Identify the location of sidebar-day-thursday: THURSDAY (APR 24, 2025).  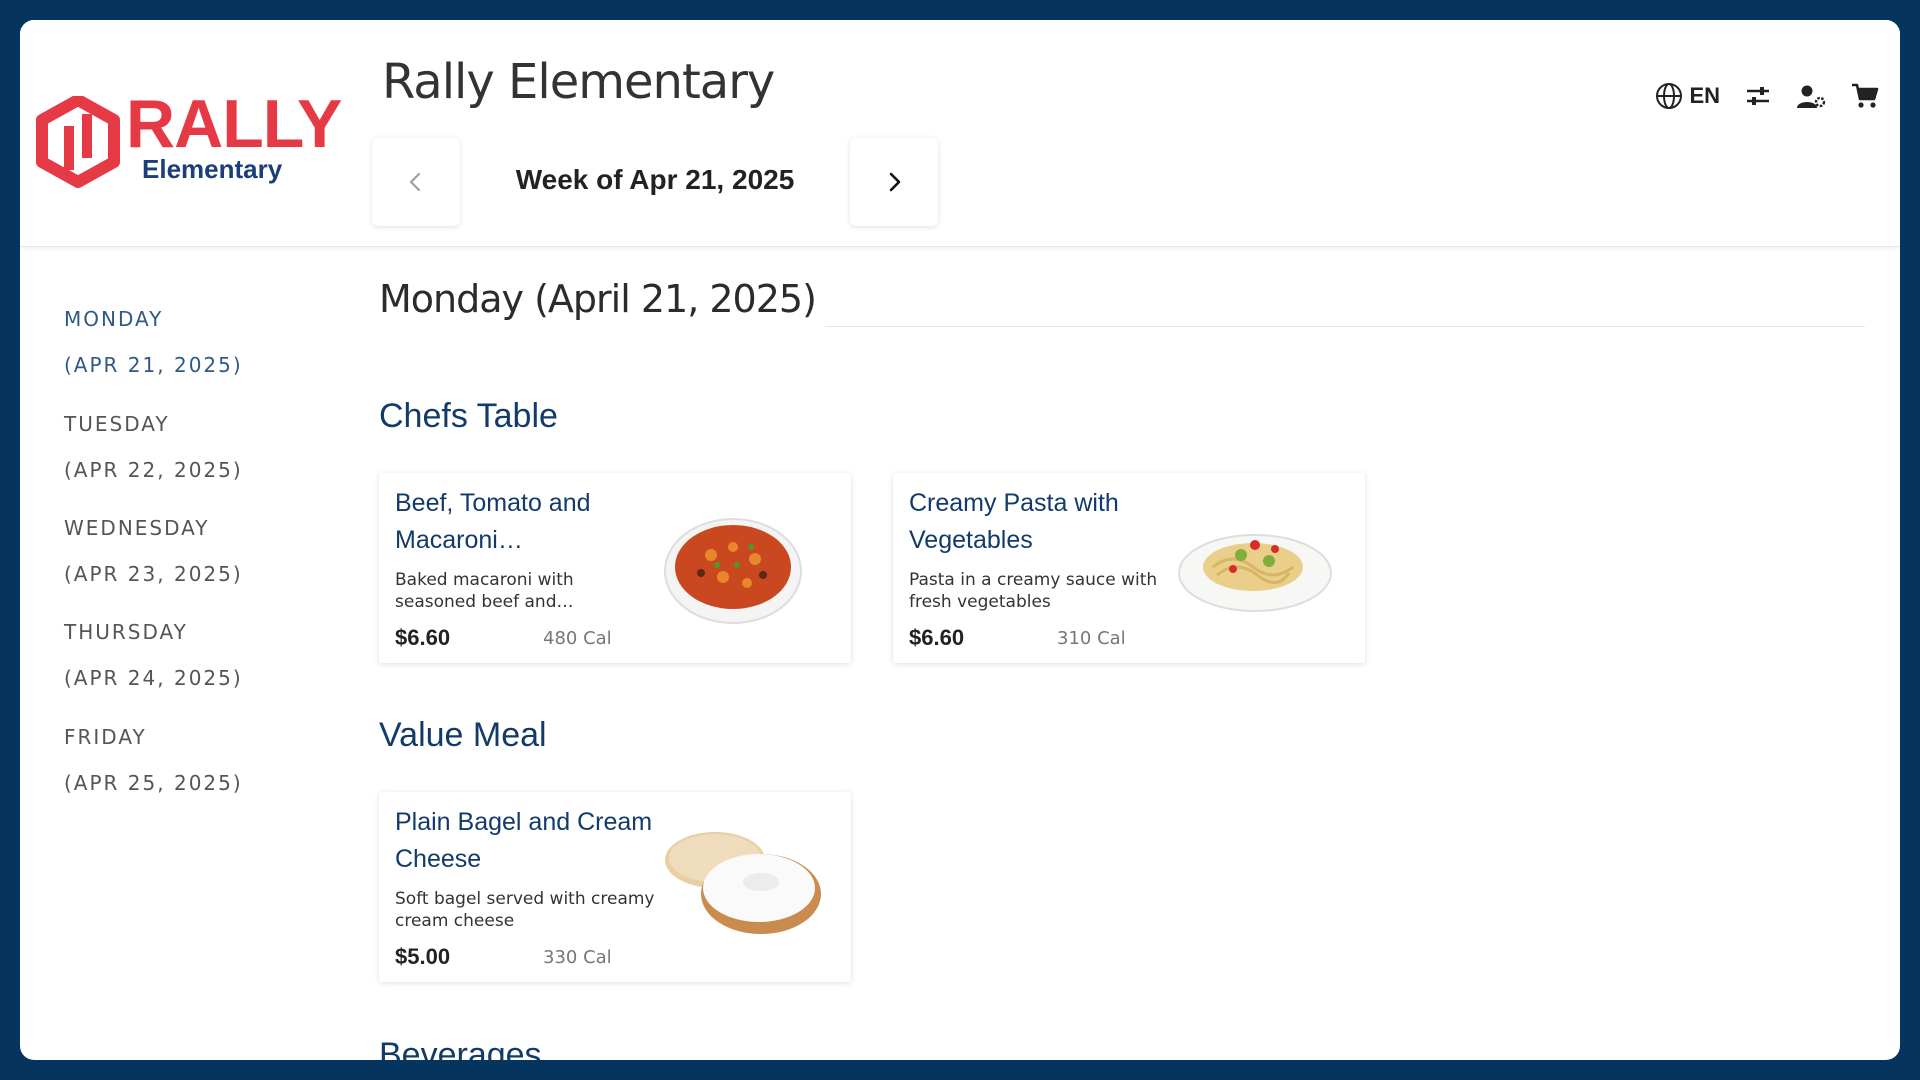
(209, 655).